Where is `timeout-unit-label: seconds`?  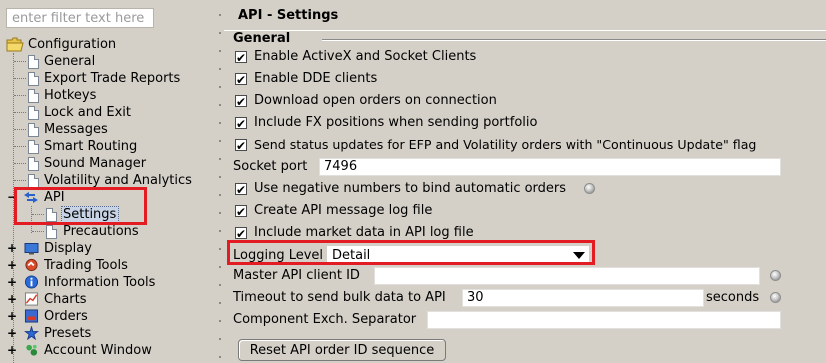 timeout-unit-label: seconds is located at coordinates (733, 297).